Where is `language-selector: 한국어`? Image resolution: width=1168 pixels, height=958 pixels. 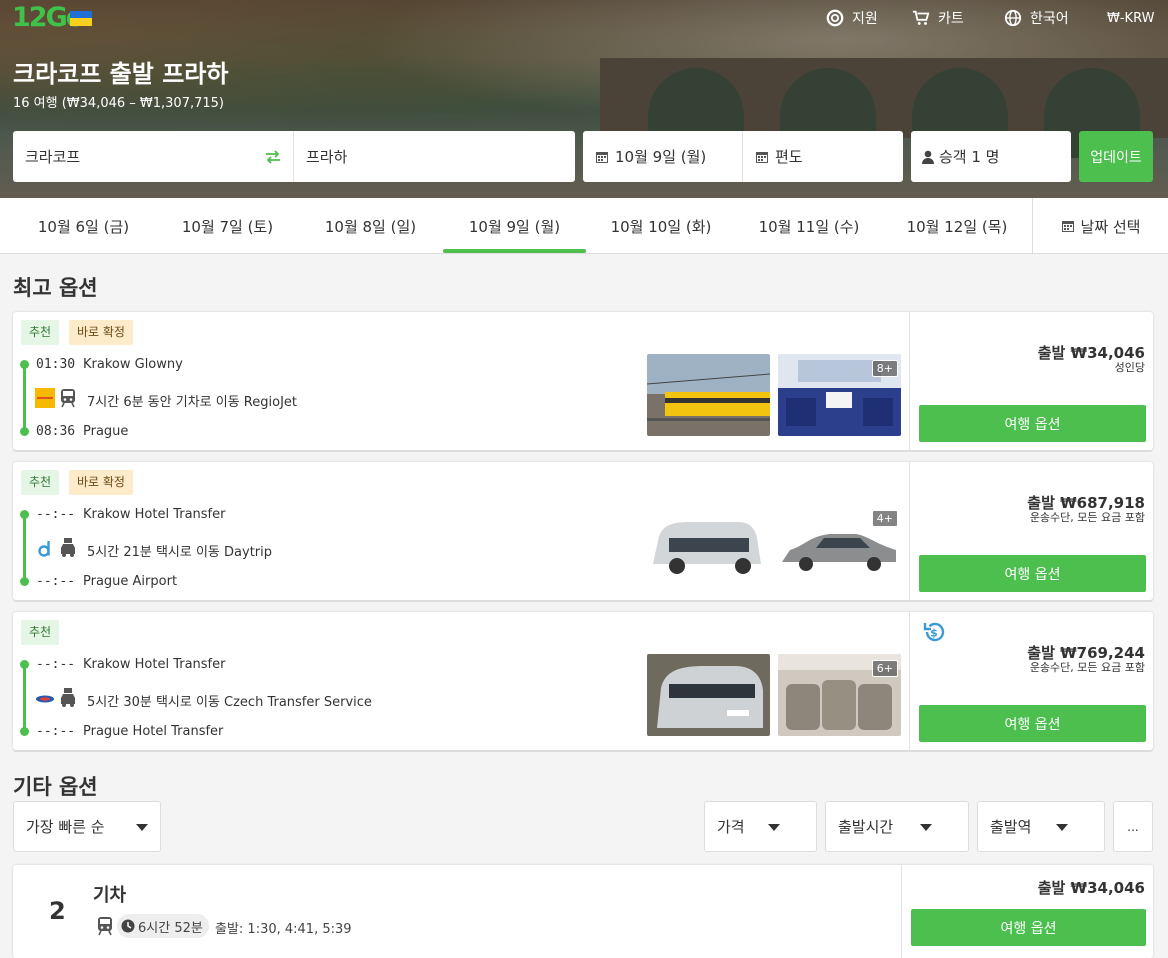 language-selector: 한국어 is located at coordinates (1036, 18).